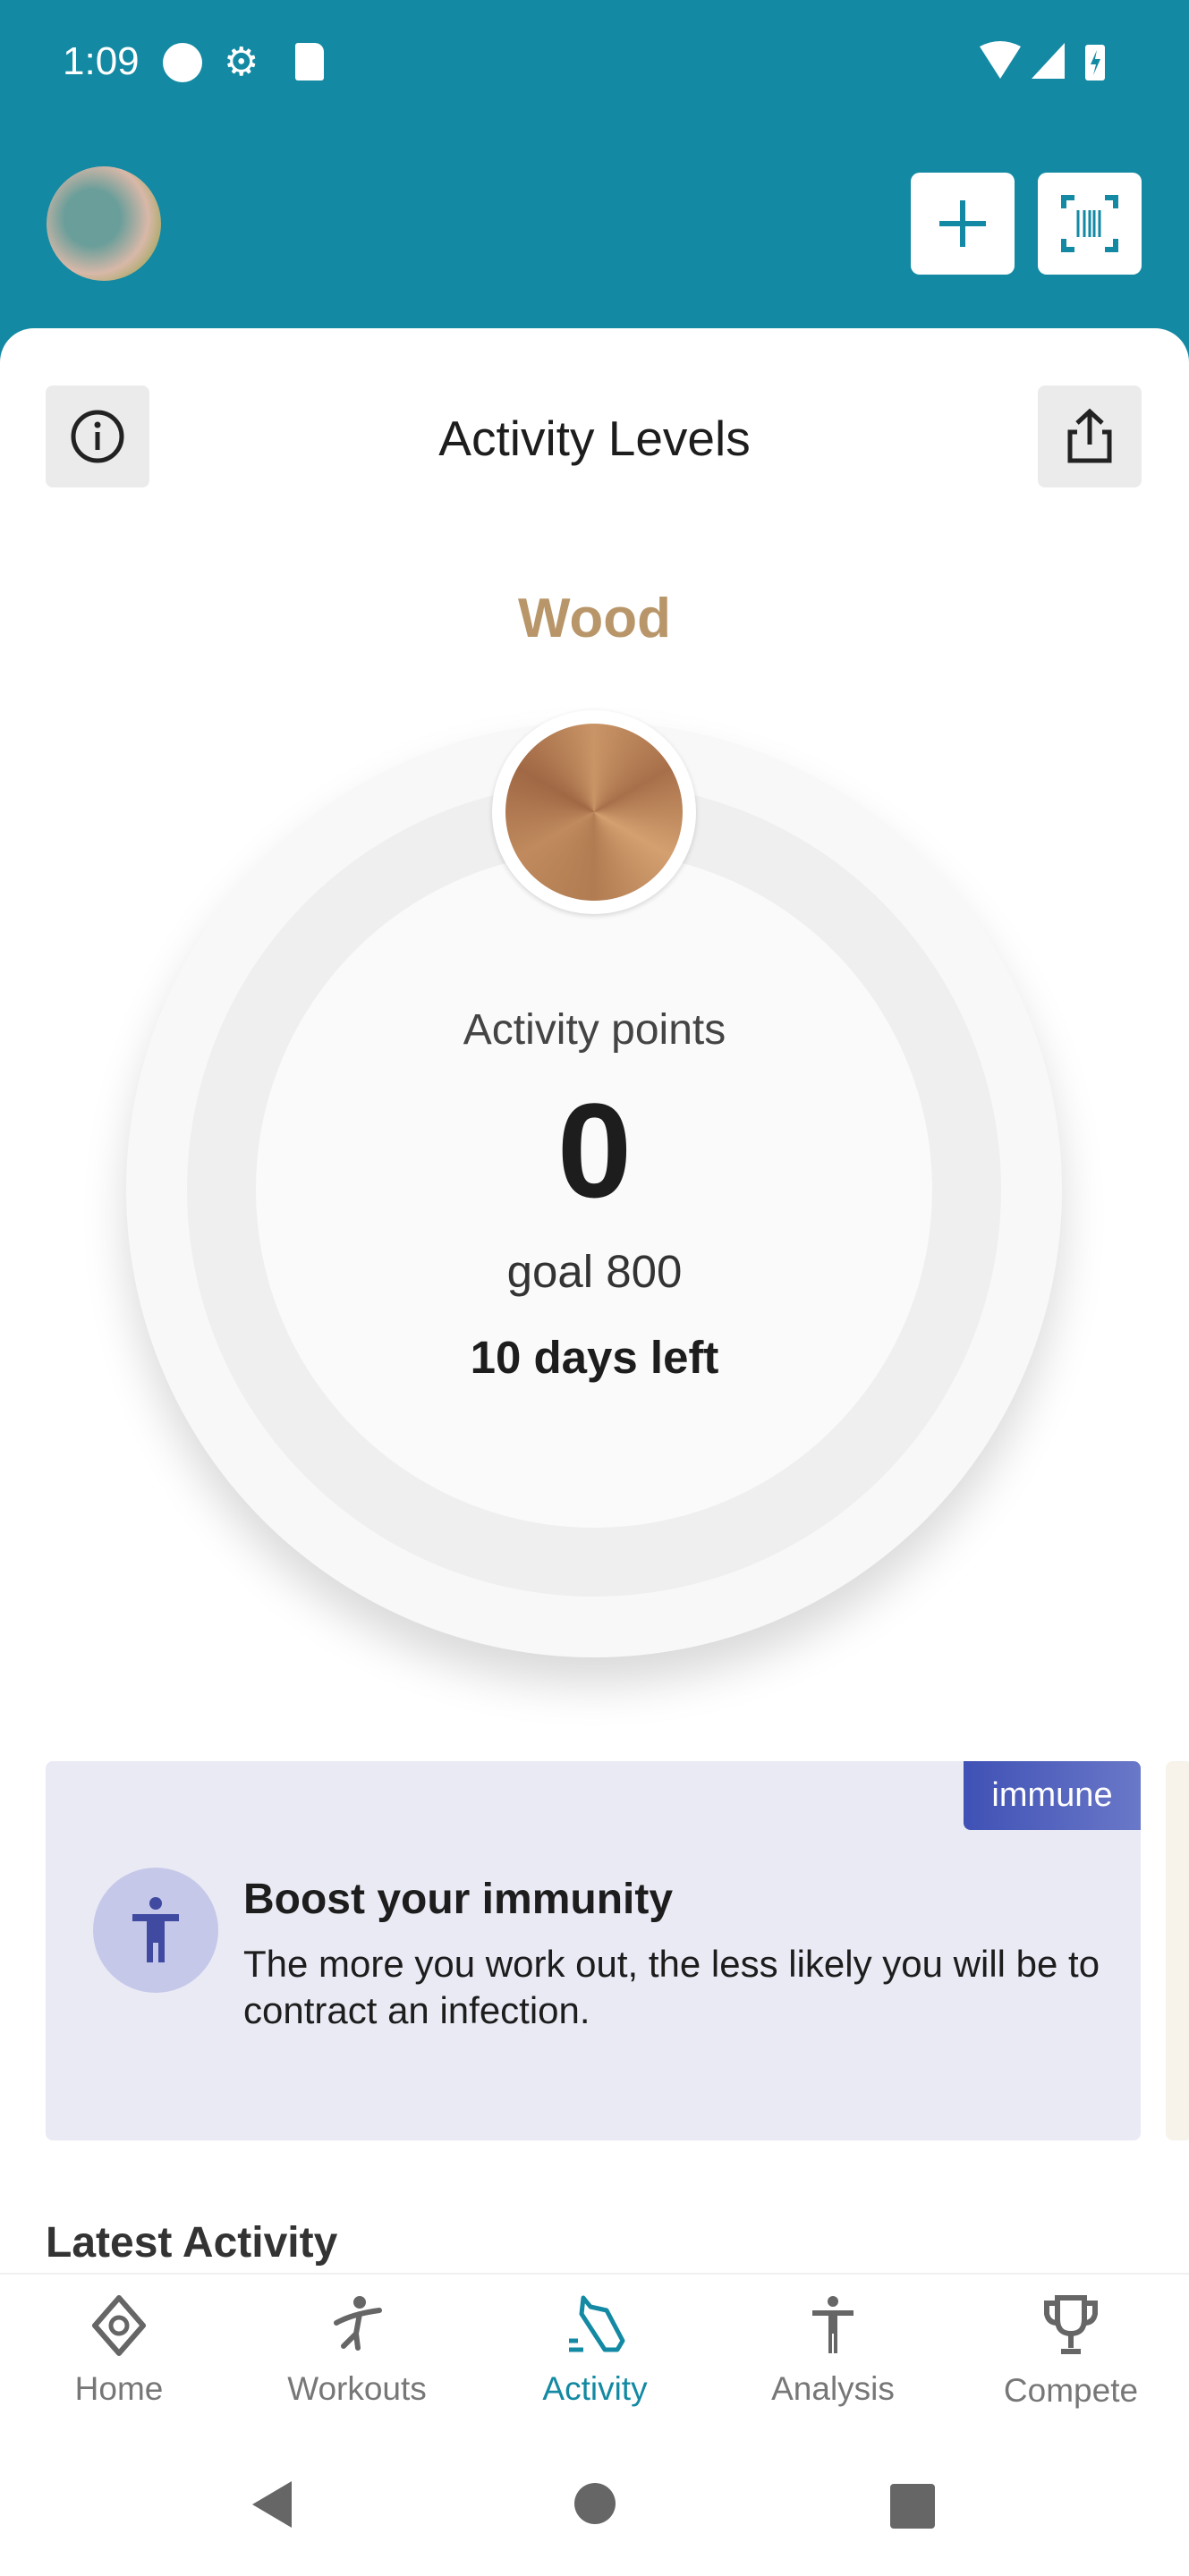 The height and width of the screenshot is (2576, 1189). What do you see at coordinates (833, 2388) in the screenshot?
I see `nav-analysis-label: Analysis` at bounding box center [833, 2388].